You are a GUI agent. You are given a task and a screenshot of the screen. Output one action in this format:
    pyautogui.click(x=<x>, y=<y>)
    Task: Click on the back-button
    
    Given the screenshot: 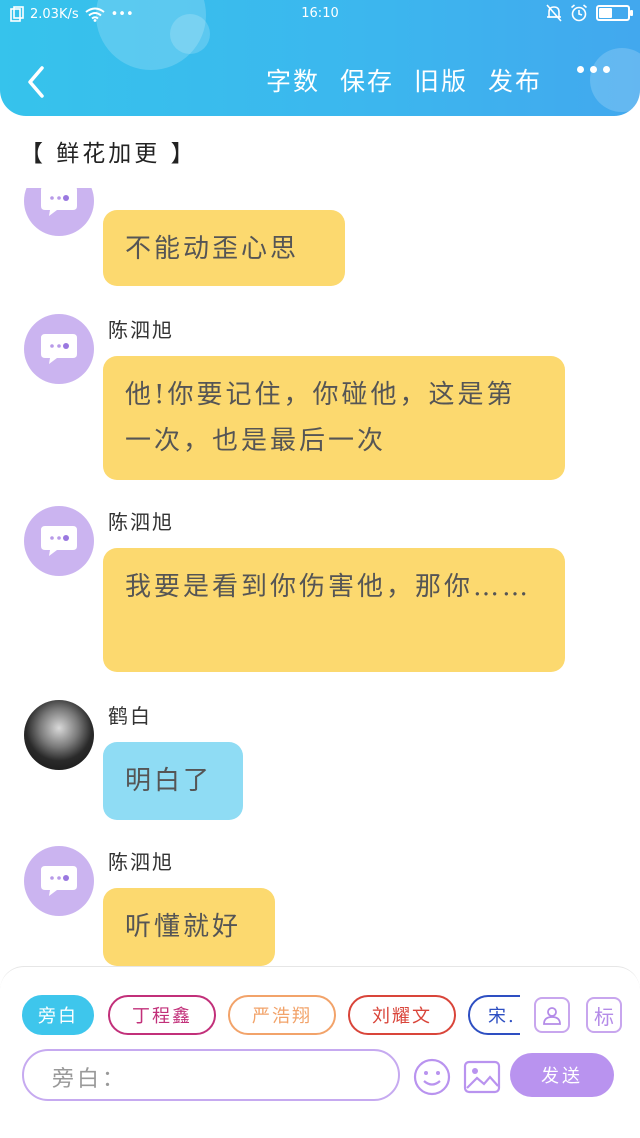 What is the action you would take?
    pyautogui.click(x=36, y=82)
    